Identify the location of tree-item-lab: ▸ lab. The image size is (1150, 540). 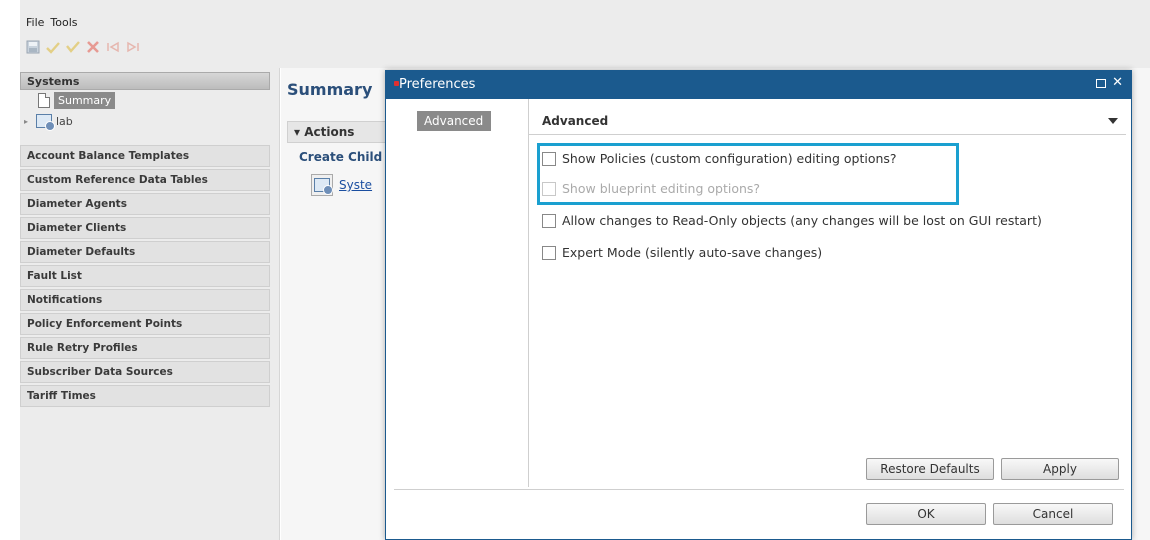
(46, 122).